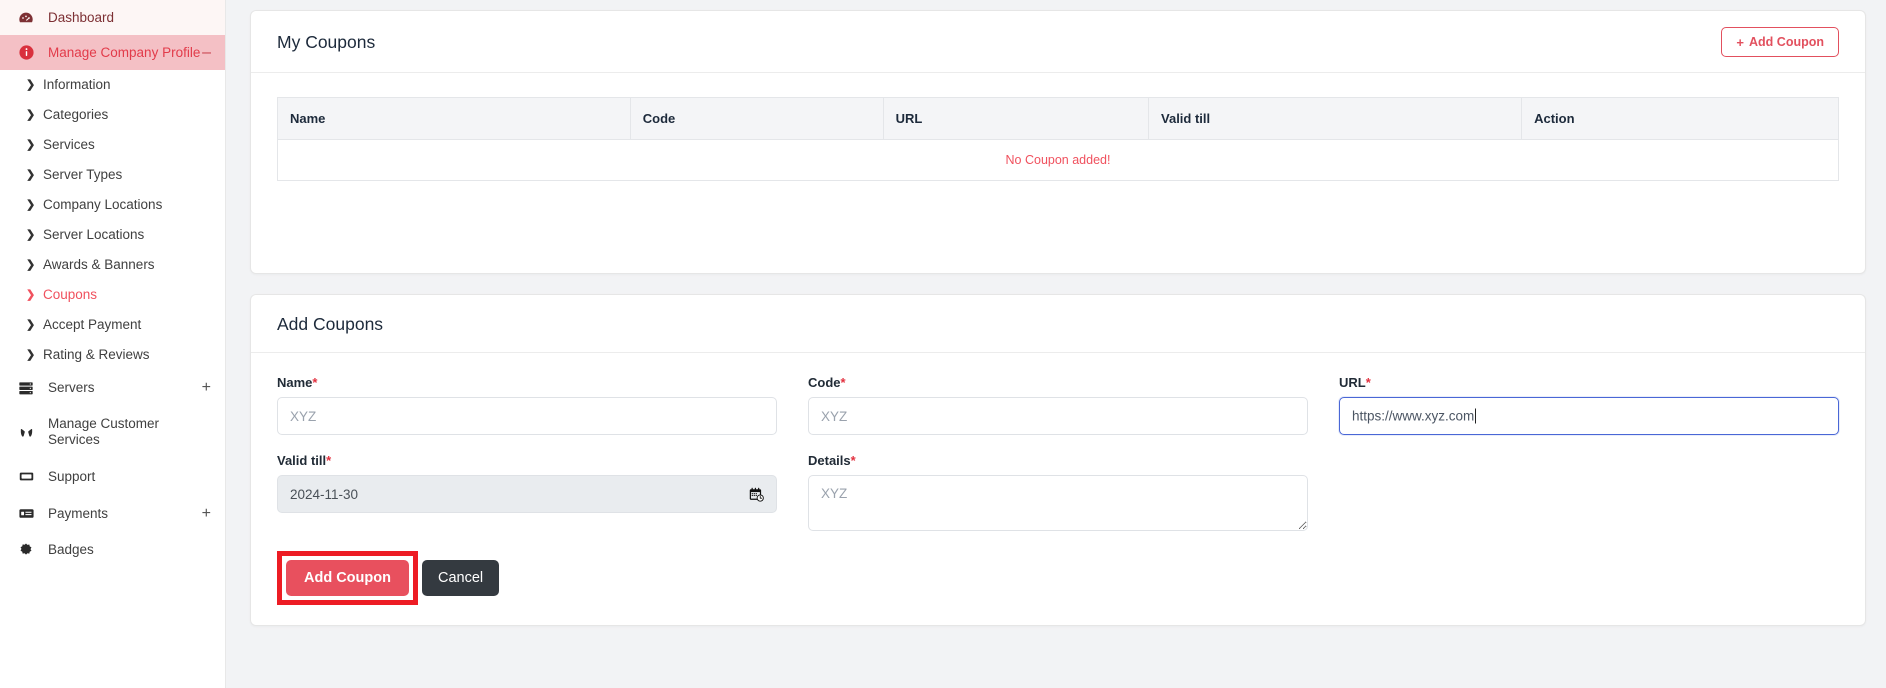  I want to click on field-valid-till-label-text: Valid till, so click(302, 460).